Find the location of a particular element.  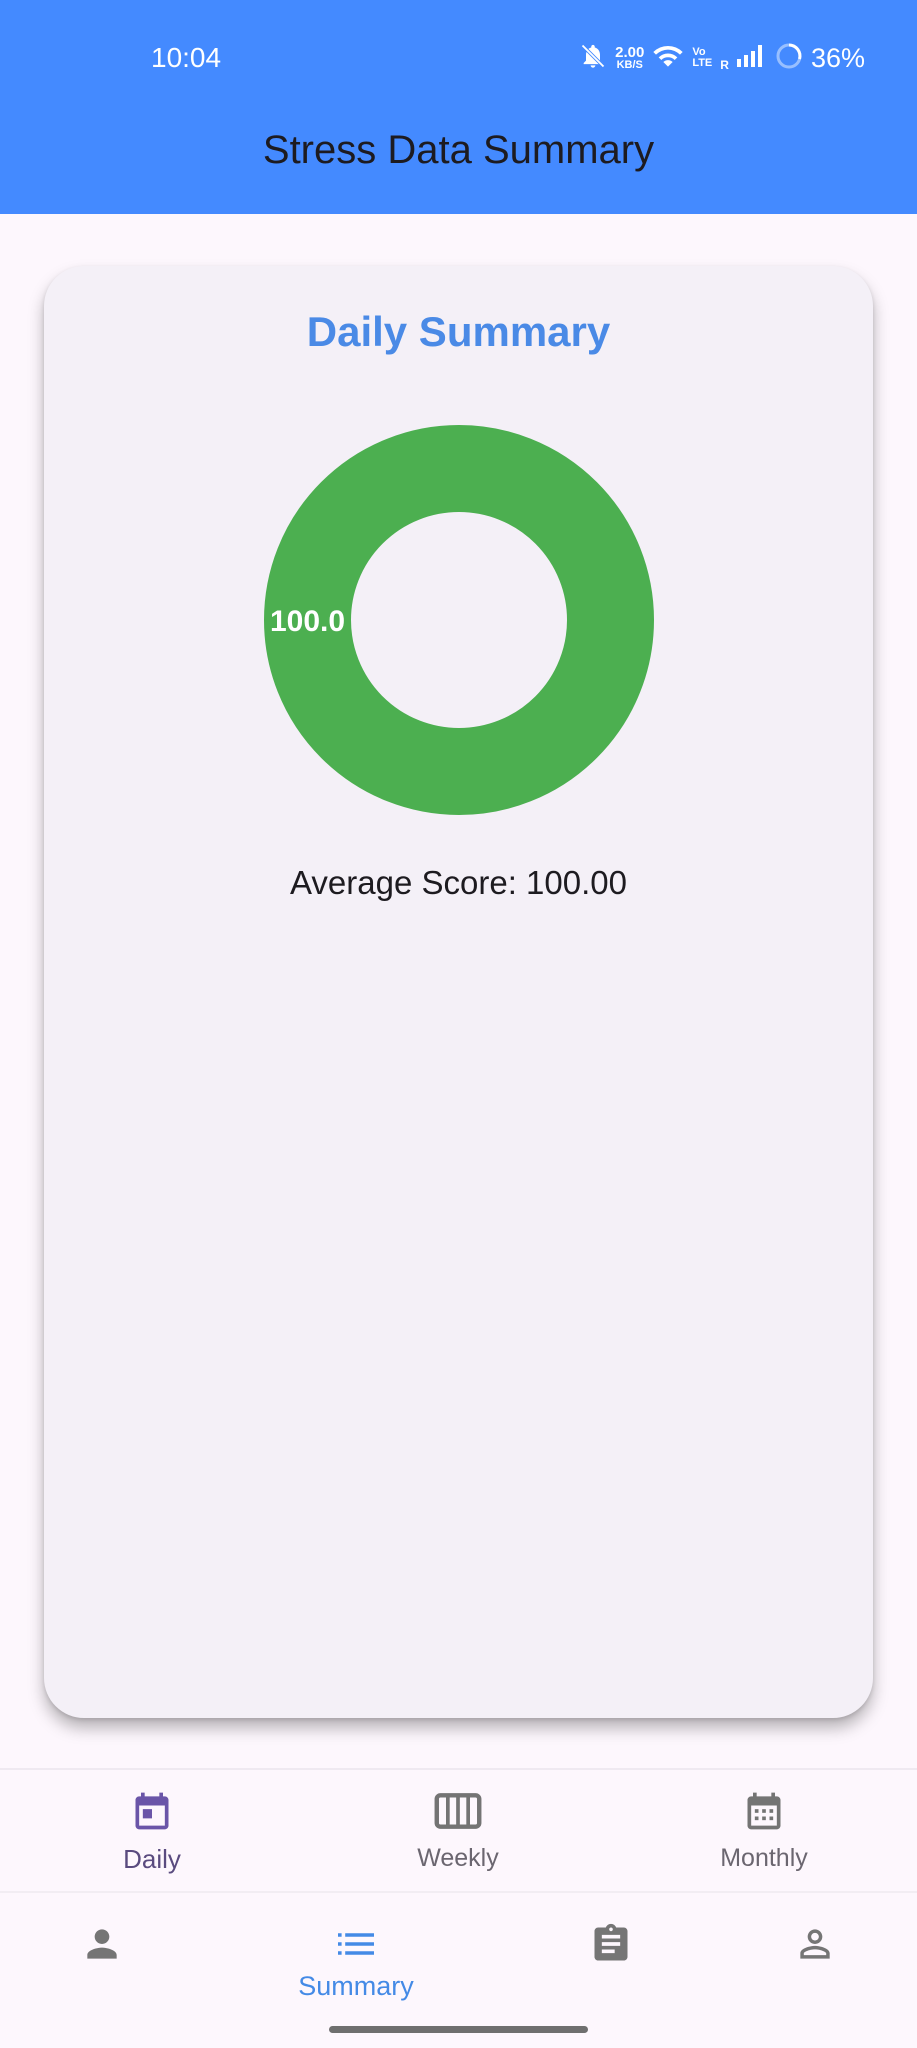

tab-monthly: Monthly is located at coordinates (764, 1831).